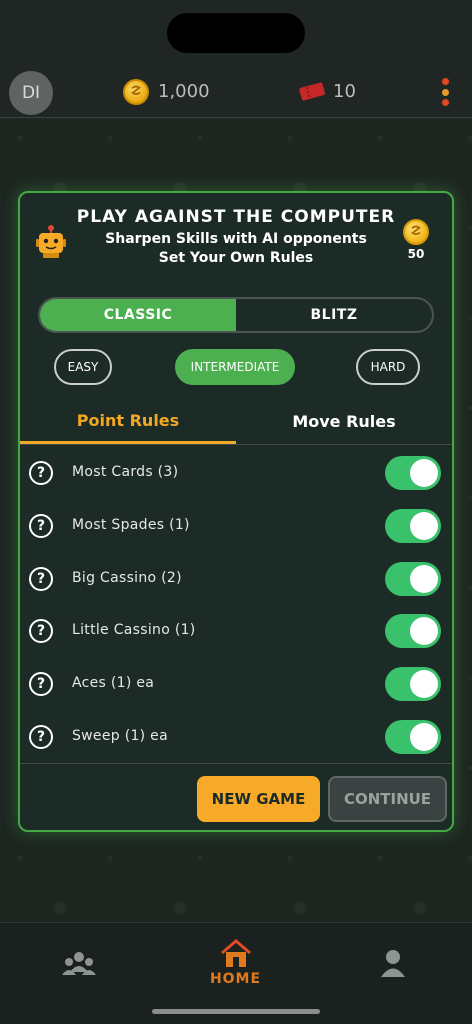  I want to click on list-item: ? Aces (1) ea, so click(236, 684).